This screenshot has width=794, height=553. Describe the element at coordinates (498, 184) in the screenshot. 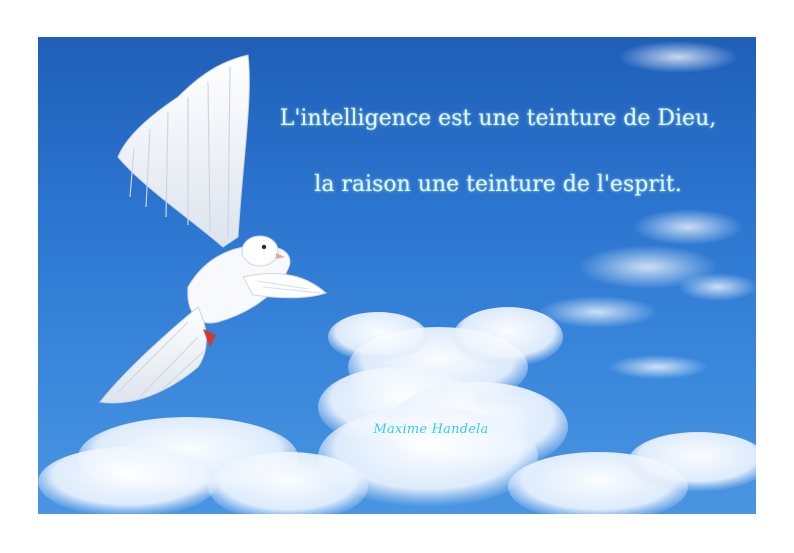

I see `quote-line-2: la raison une teinture de l'esprit.` at that location.